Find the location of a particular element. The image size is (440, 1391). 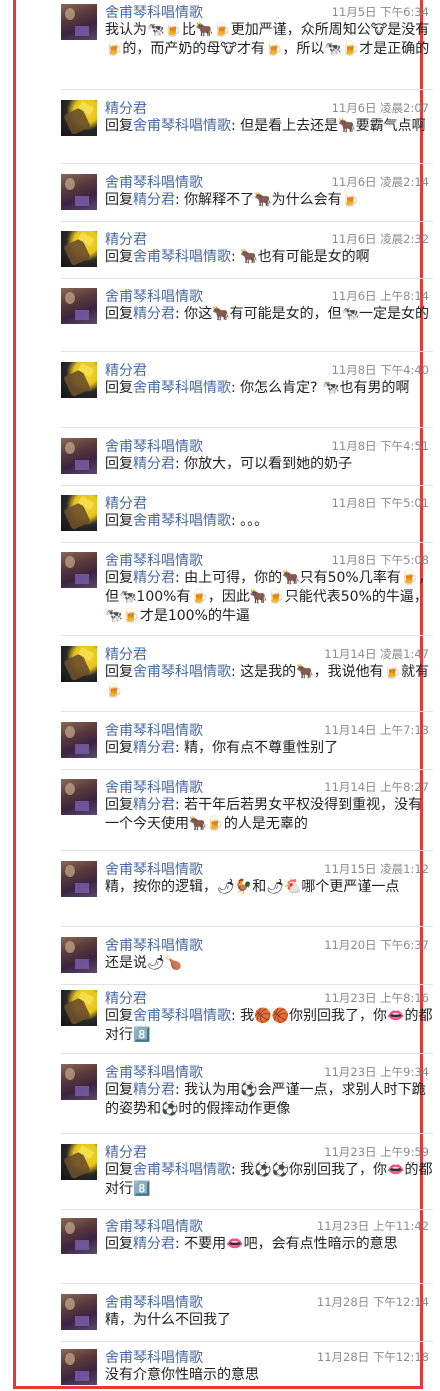

comment-item: 舍甫琴科唱情歌 11月20日 下午6:37 还是说🌶🍗 is located at coordinates (247, 959).